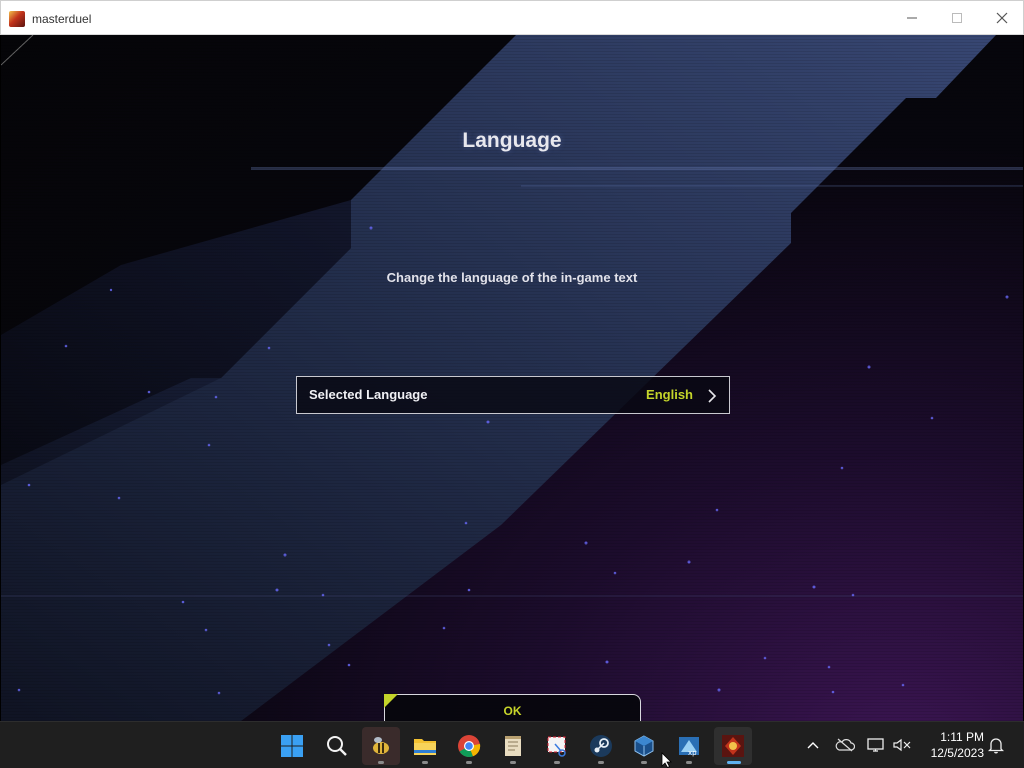 Image resolution: width=1024 pixels, height=768 pixels. I want to click on taskbar-app-virtualbox, so click(644, 746).